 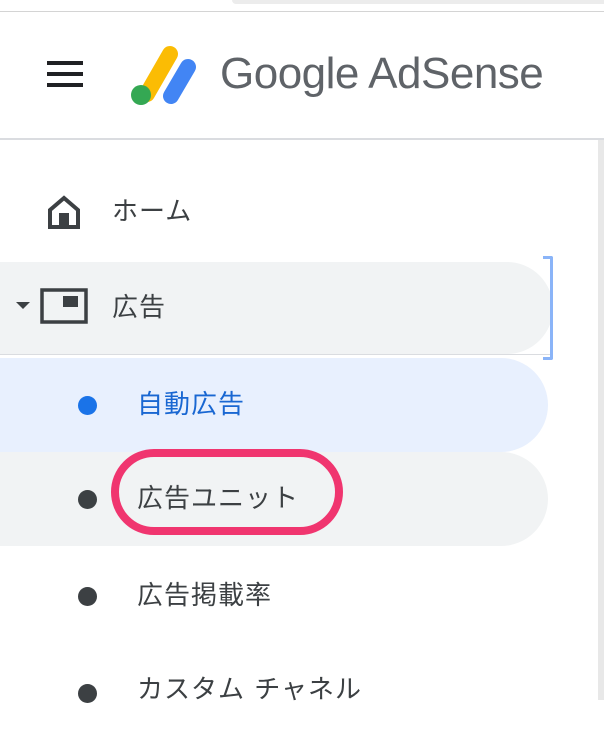 What do you see at coordinates (139, 308) in the screenshot?
I see `sidebar-item-ads-label: 広告` at bounding box center [139, 308].